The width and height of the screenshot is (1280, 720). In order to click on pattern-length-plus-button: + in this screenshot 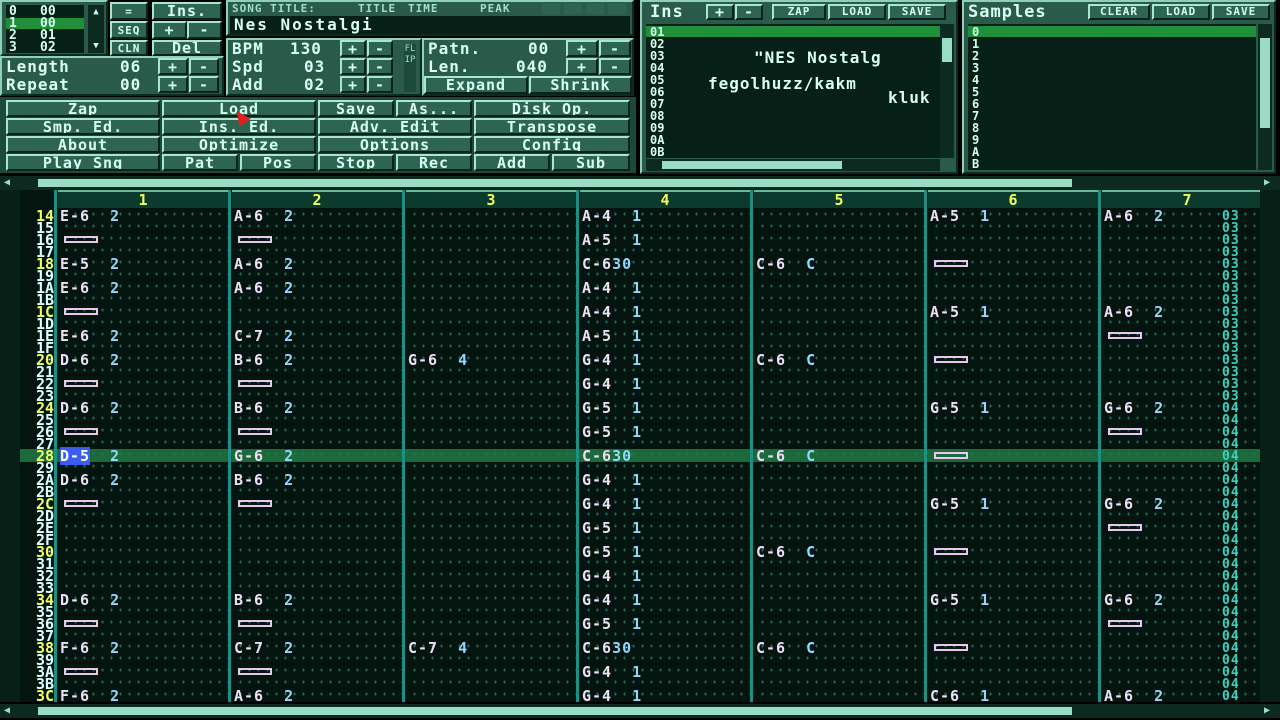, I will do `click(582, 66)`.